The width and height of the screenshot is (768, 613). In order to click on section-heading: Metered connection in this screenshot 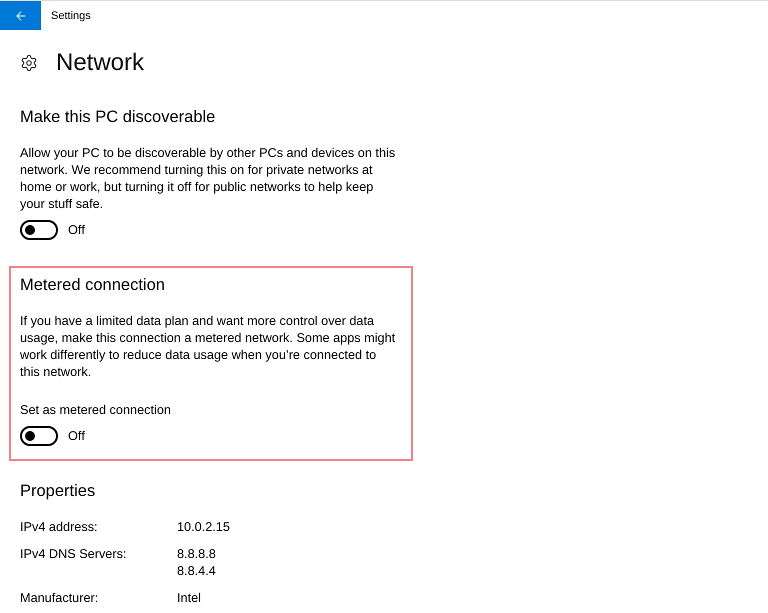, I will do `click(93, 285)`.